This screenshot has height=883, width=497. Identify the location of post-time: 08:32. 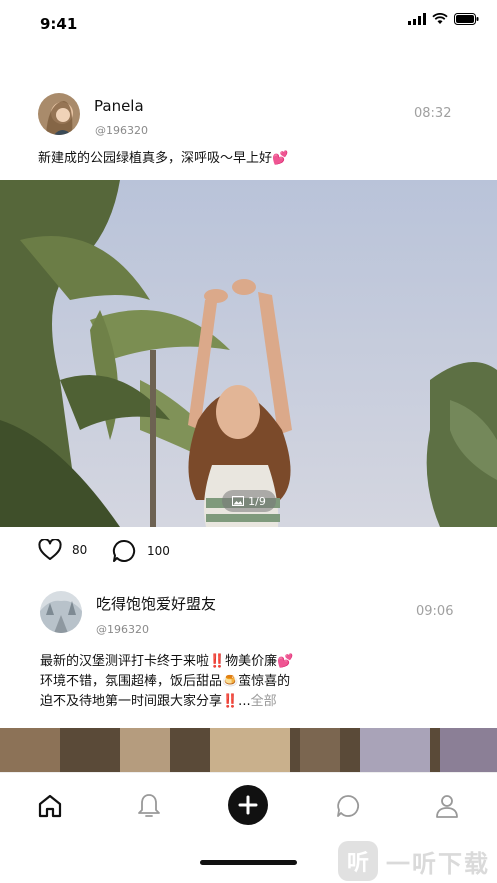
(433, 113).